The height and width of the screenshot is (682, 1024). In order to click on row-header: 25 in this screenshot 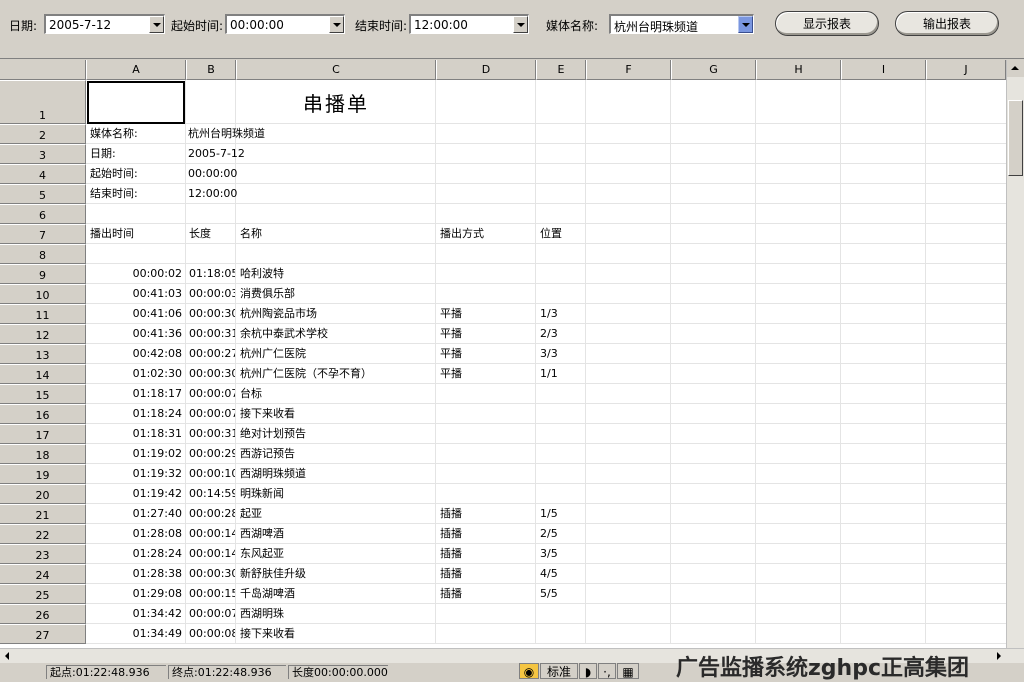, I will do `click(43, 594)`.